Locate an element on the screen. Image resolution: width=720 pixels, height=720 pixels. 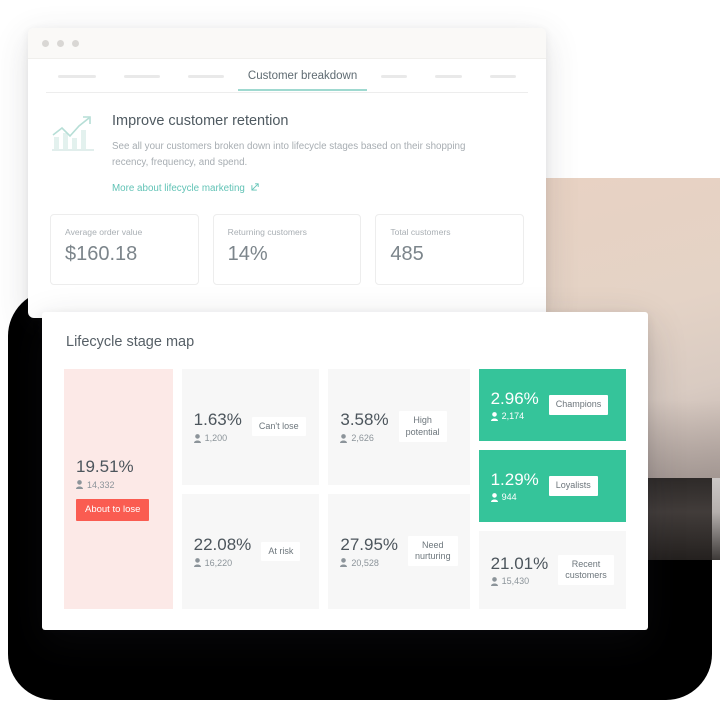
tile-percent: 1.63% is located at coordinates (217, 420).